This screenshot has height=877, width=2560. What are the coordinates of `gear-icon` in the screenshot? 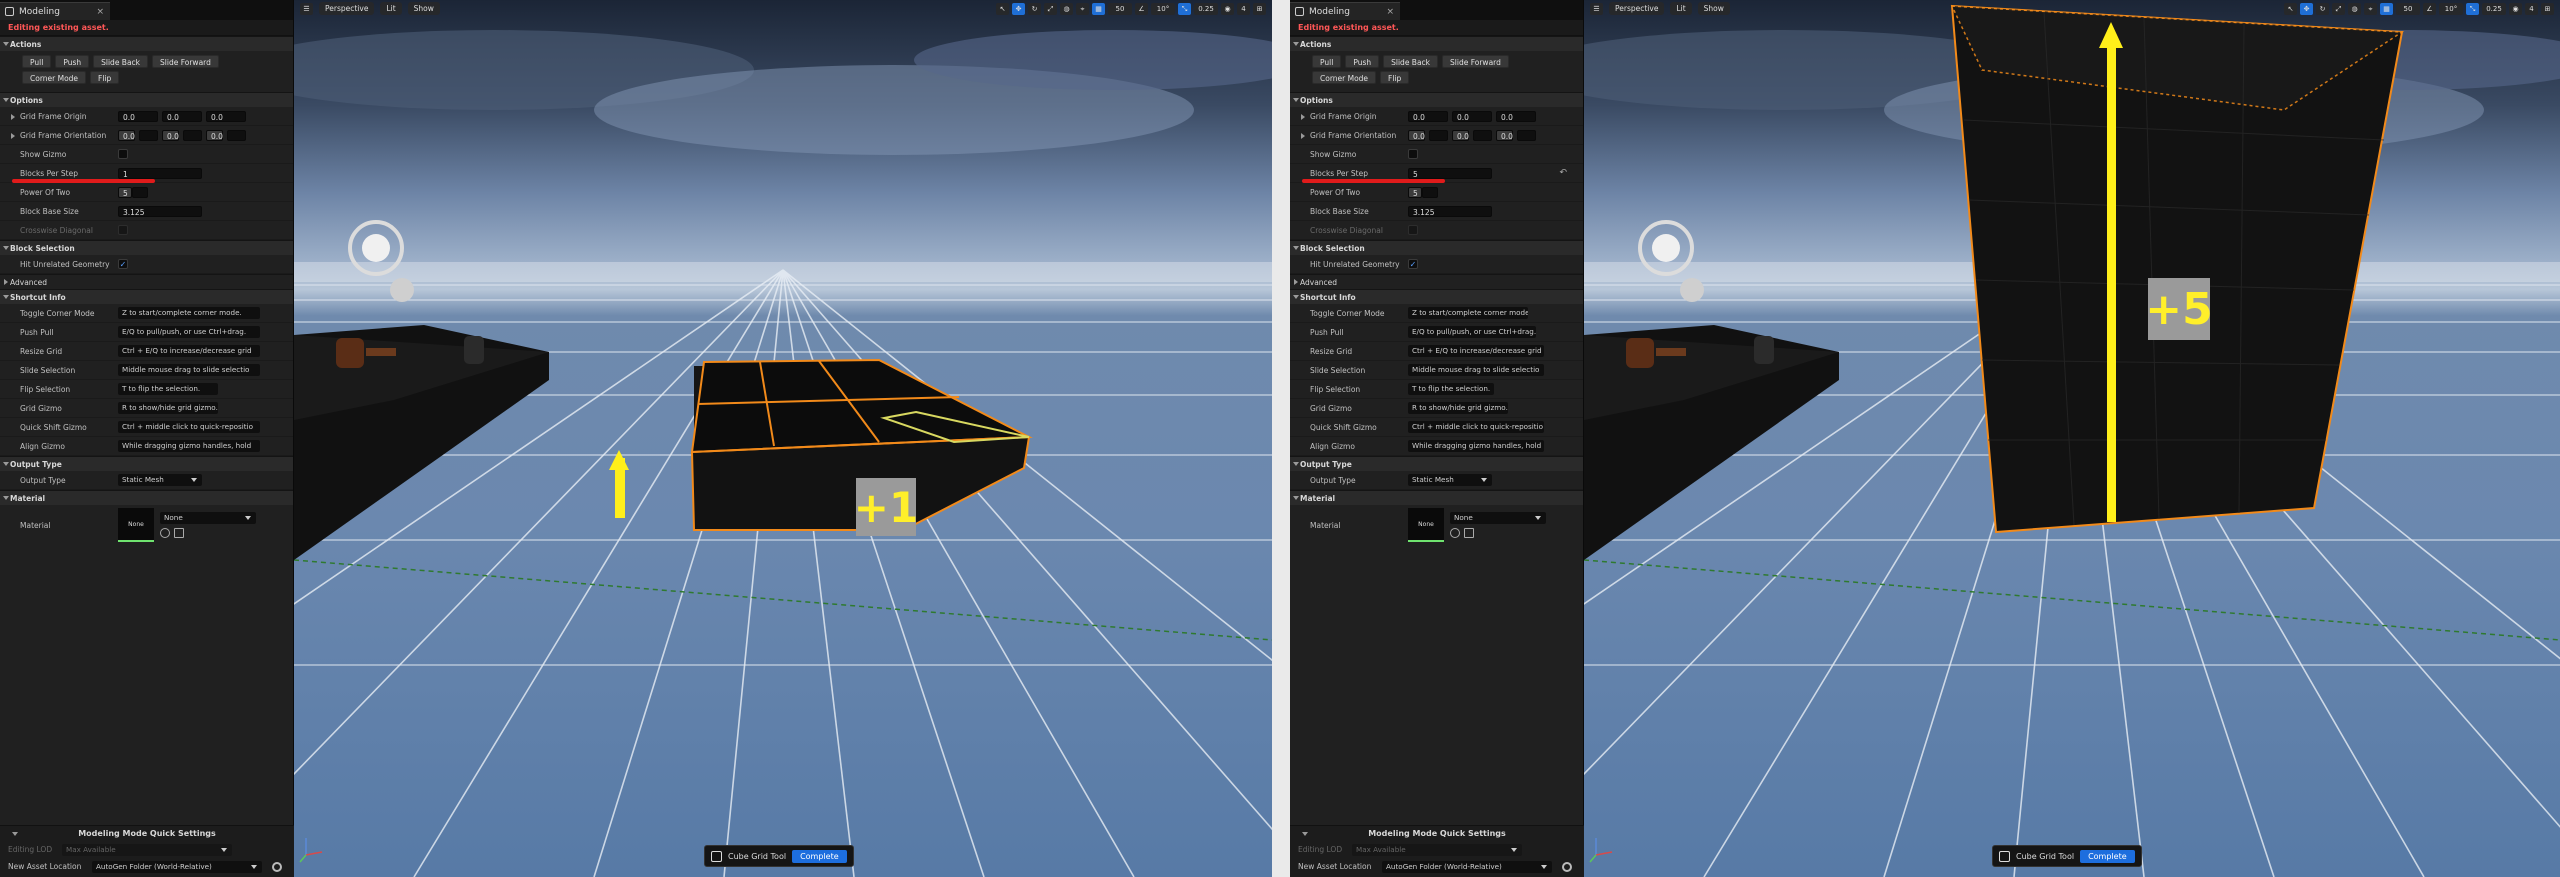 It's located at (1567, 866).